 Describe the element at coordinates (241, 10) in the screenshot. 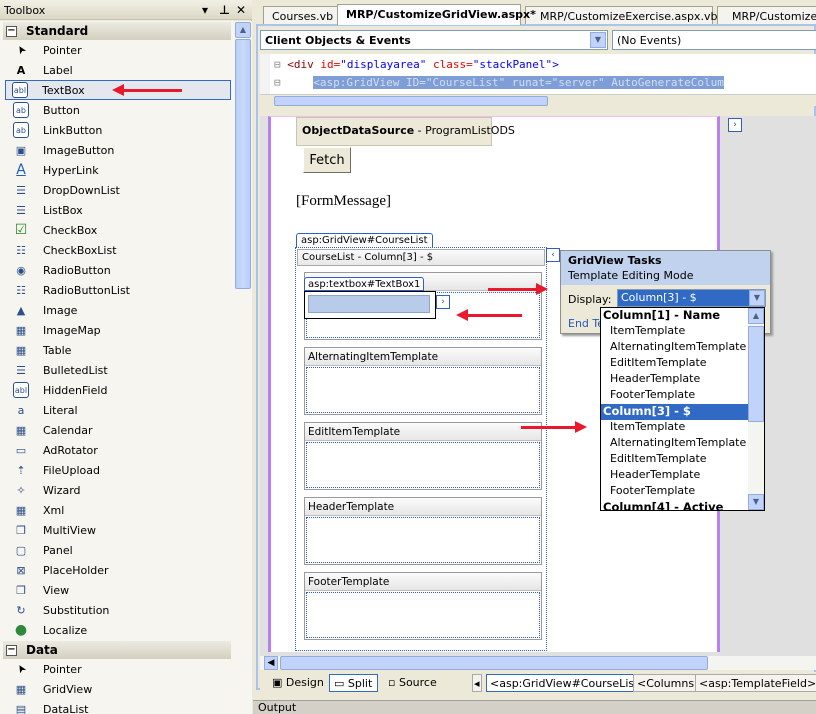

I see `close-icon: ✕` at that location.